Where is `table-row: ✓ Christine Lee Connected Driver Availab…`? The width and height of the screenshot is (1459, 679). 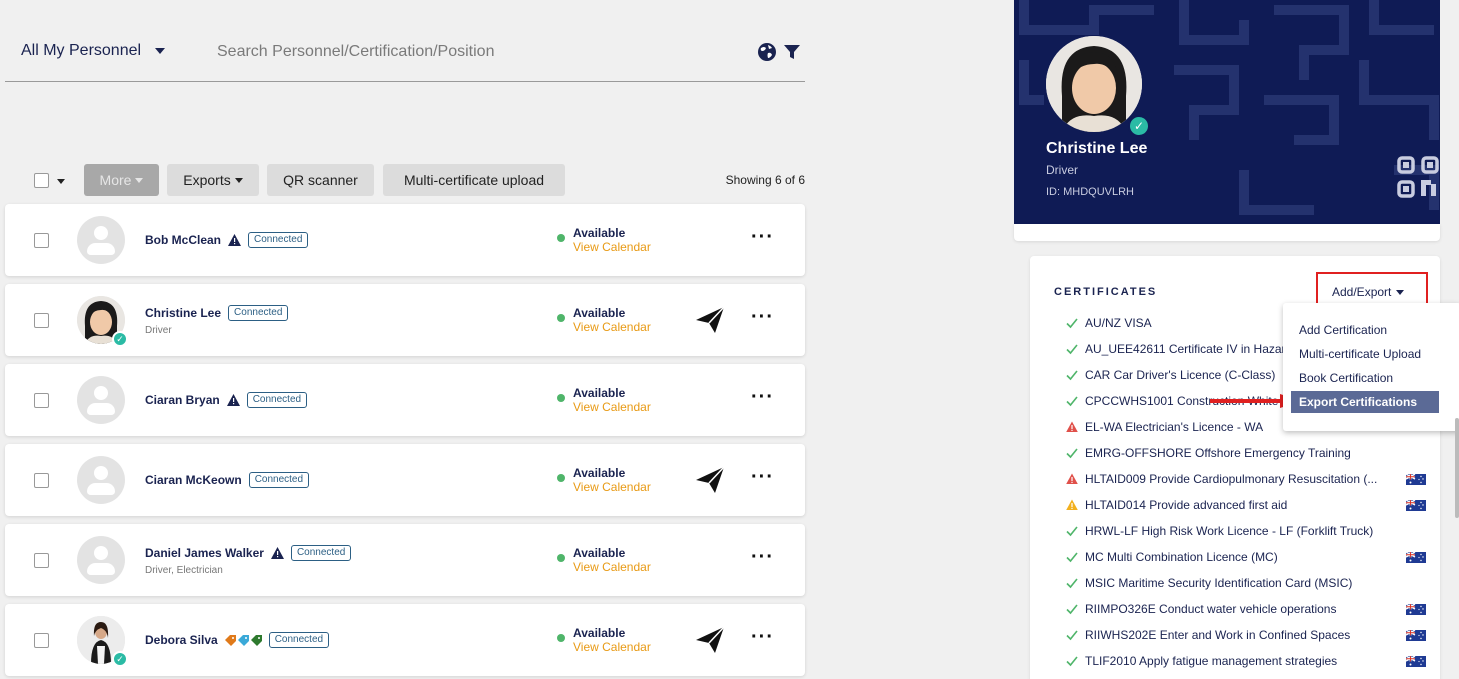
table-row: ✓ Christine Lee Connected Driver Availab… is located at coordinates (405, 320).